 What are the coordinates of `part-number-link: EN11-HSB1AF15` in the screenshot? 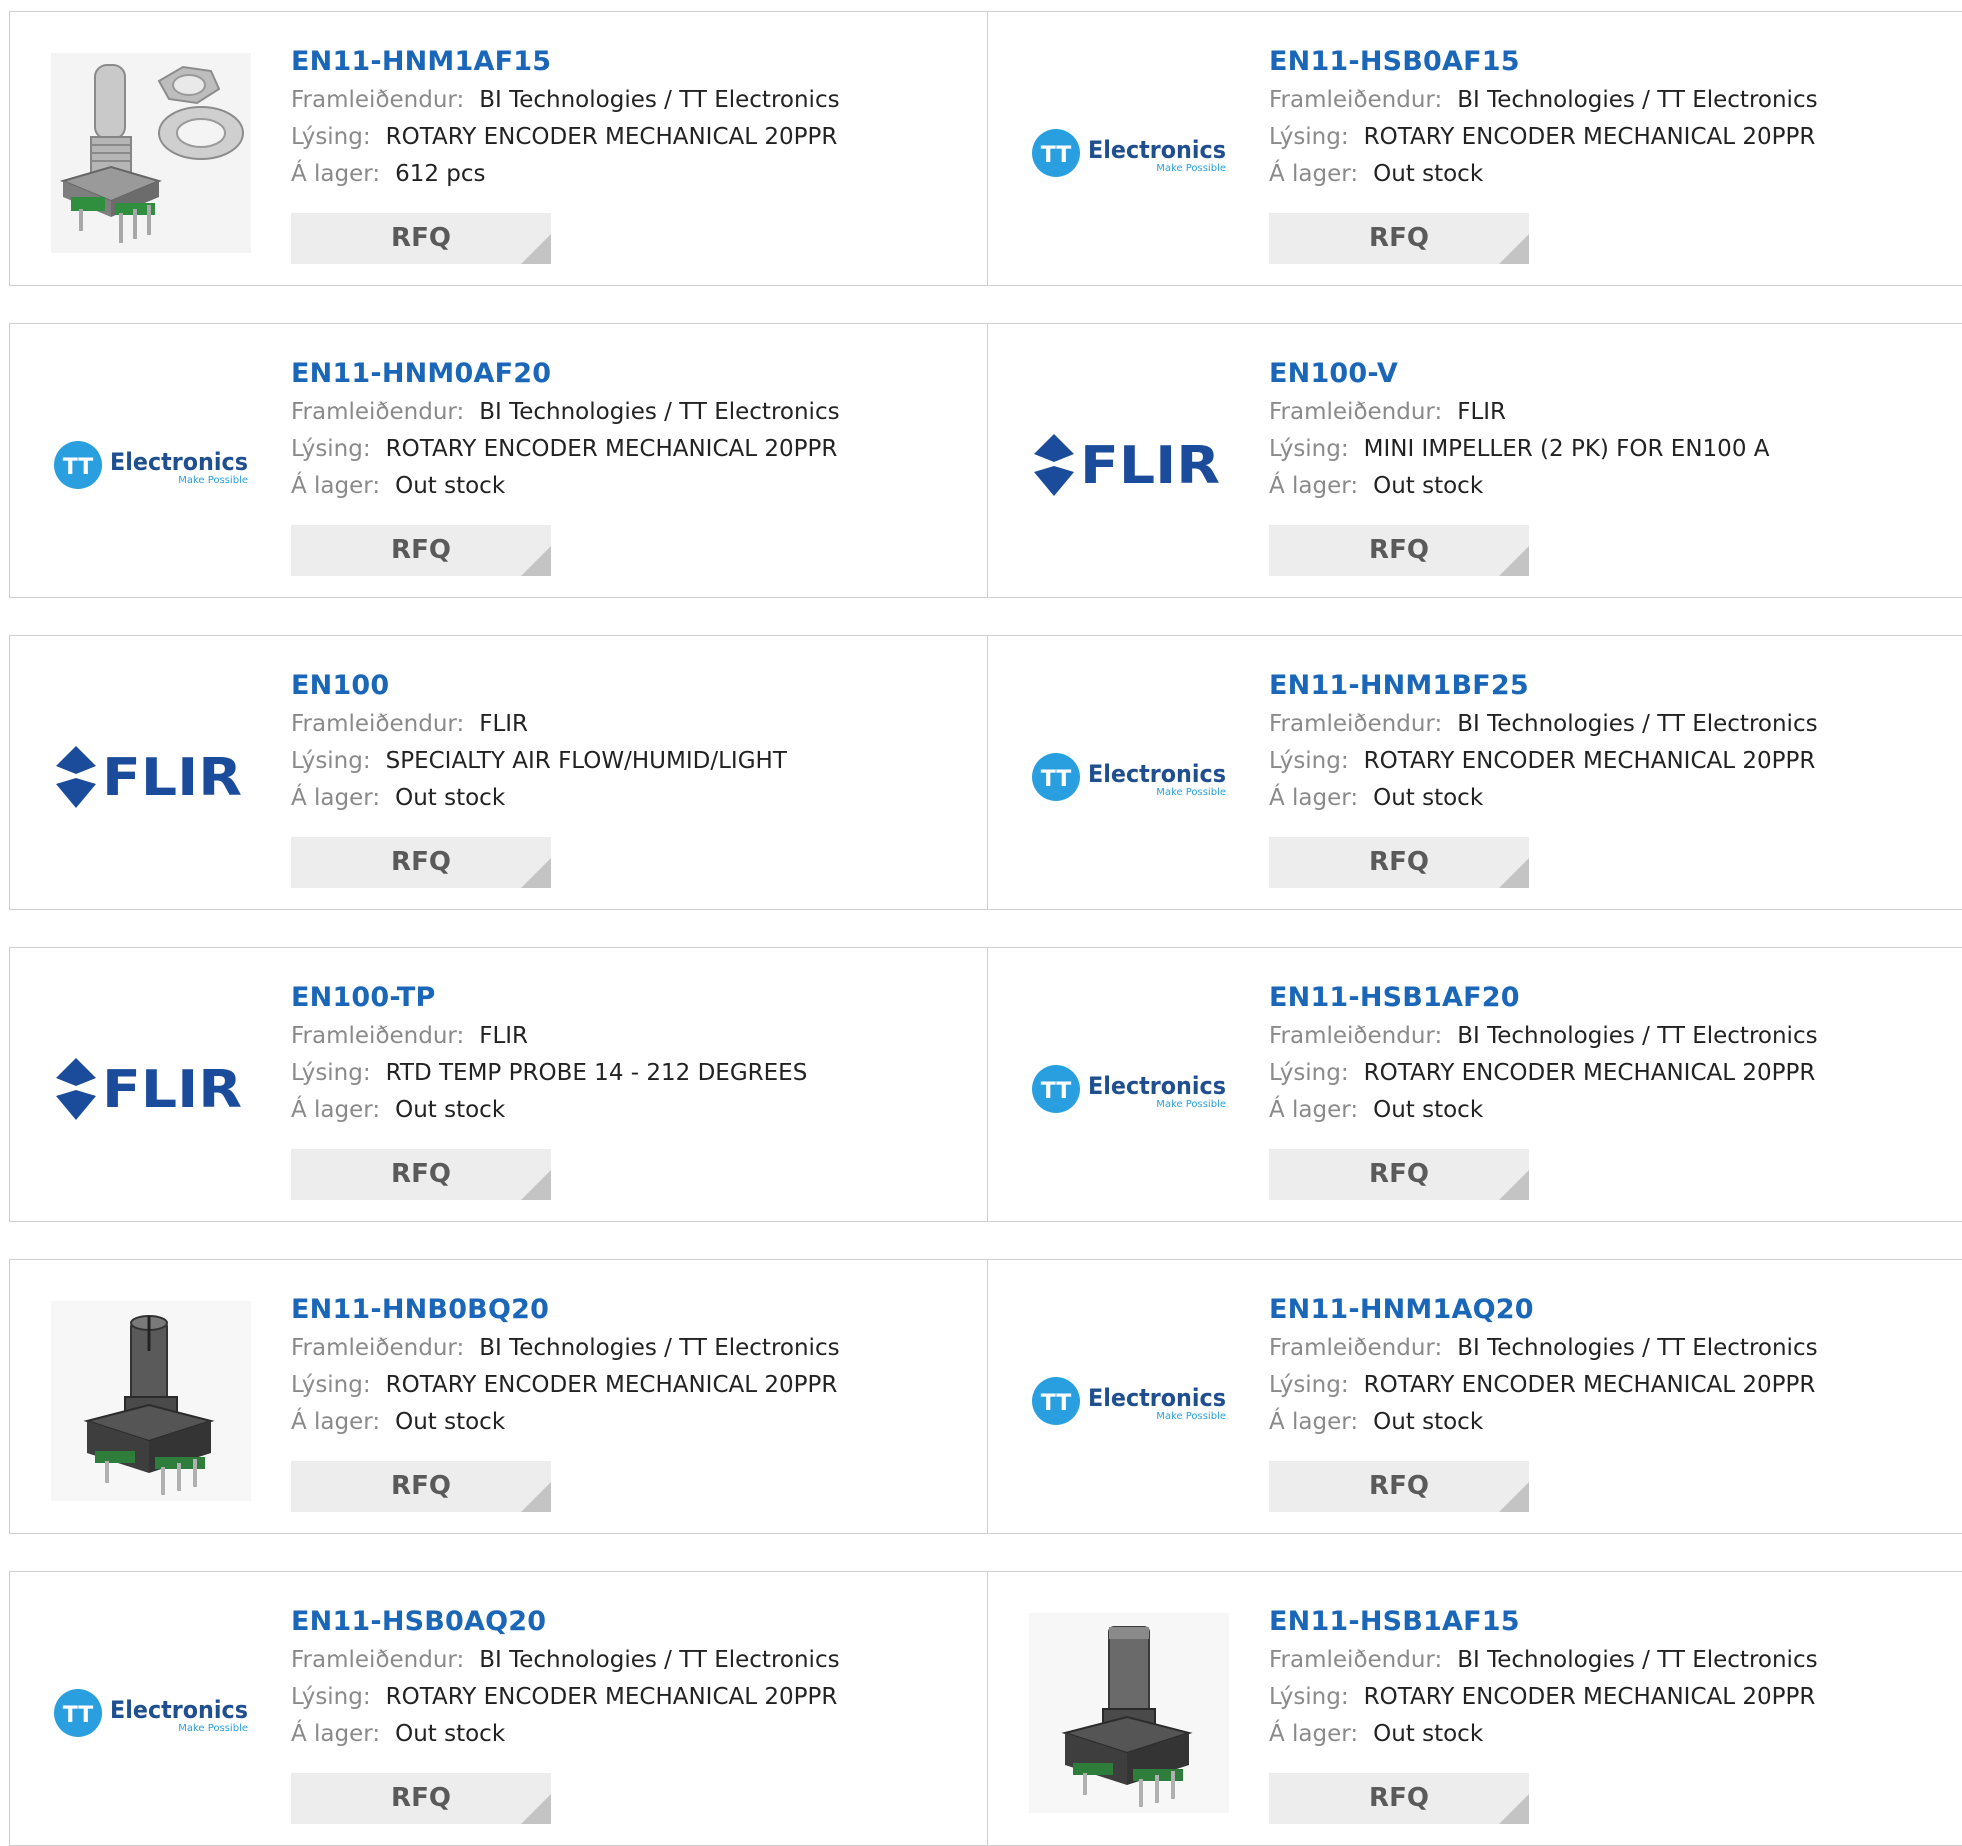 It's located at (1615, 1622).